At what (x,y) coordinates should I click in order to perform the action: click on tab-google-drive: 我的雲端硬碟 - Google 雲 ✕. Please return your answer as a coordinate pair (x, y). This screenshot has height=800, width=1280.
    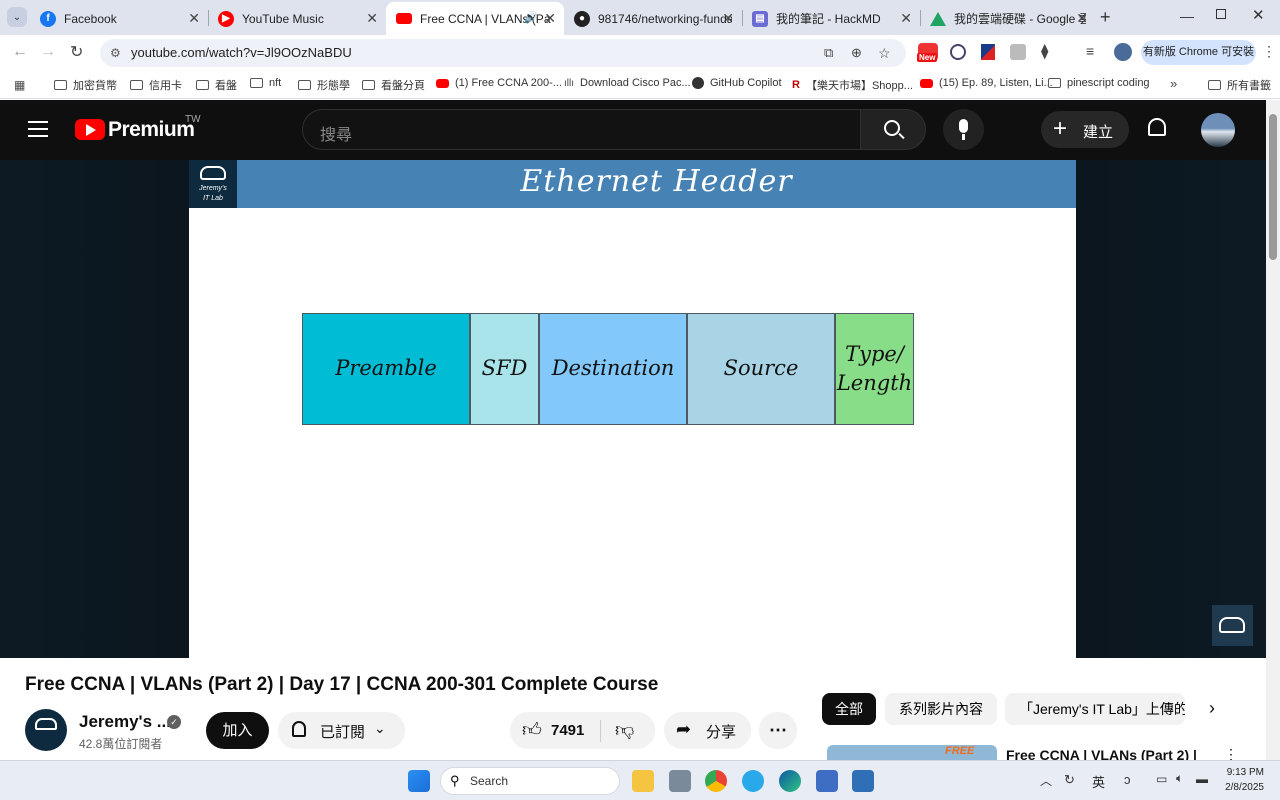
    Looking at the image, I should click on (1008, 18).